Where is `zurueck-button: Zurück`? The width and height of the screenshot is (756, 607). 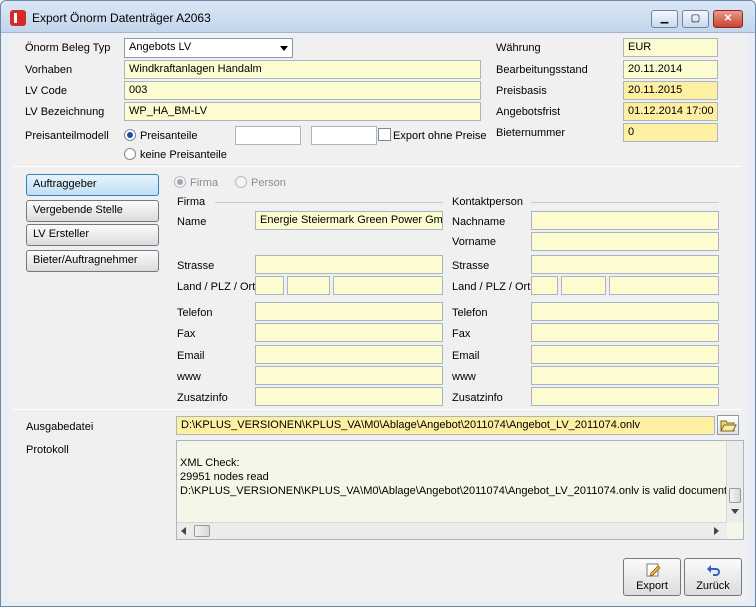
zurueck-button: Zurück is located at coordinates (713, 577).